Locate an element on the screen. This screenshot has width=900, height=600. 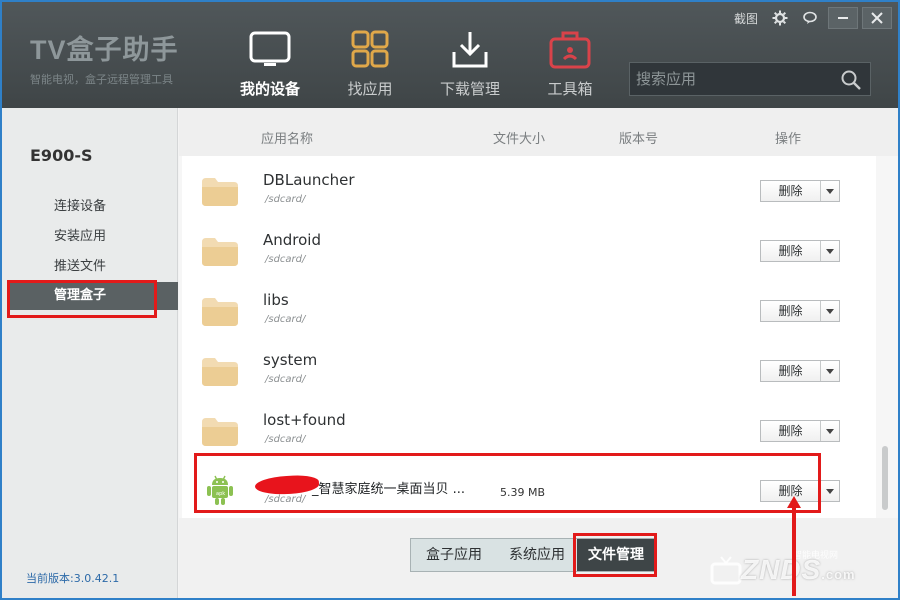
nav-label: 我的设备 is located at coordinates (269, 89).